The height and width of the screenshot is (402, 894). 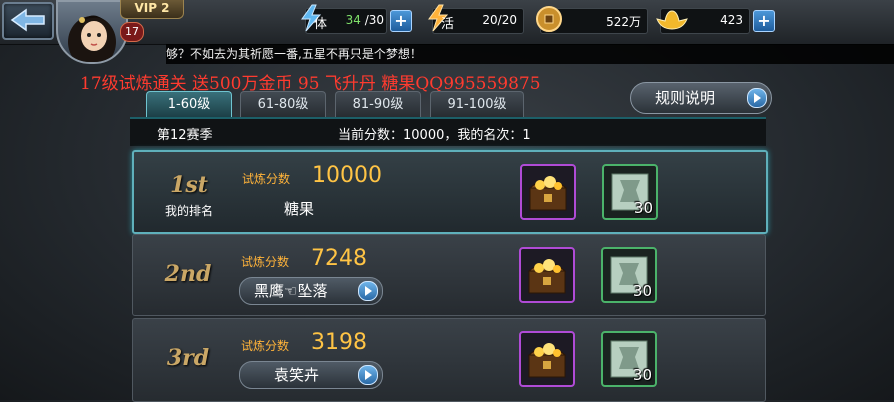 What do you see at coordinates (731, 20) in the screenshot?
I see `gold-value: 423` at bounding box center [731, 20].